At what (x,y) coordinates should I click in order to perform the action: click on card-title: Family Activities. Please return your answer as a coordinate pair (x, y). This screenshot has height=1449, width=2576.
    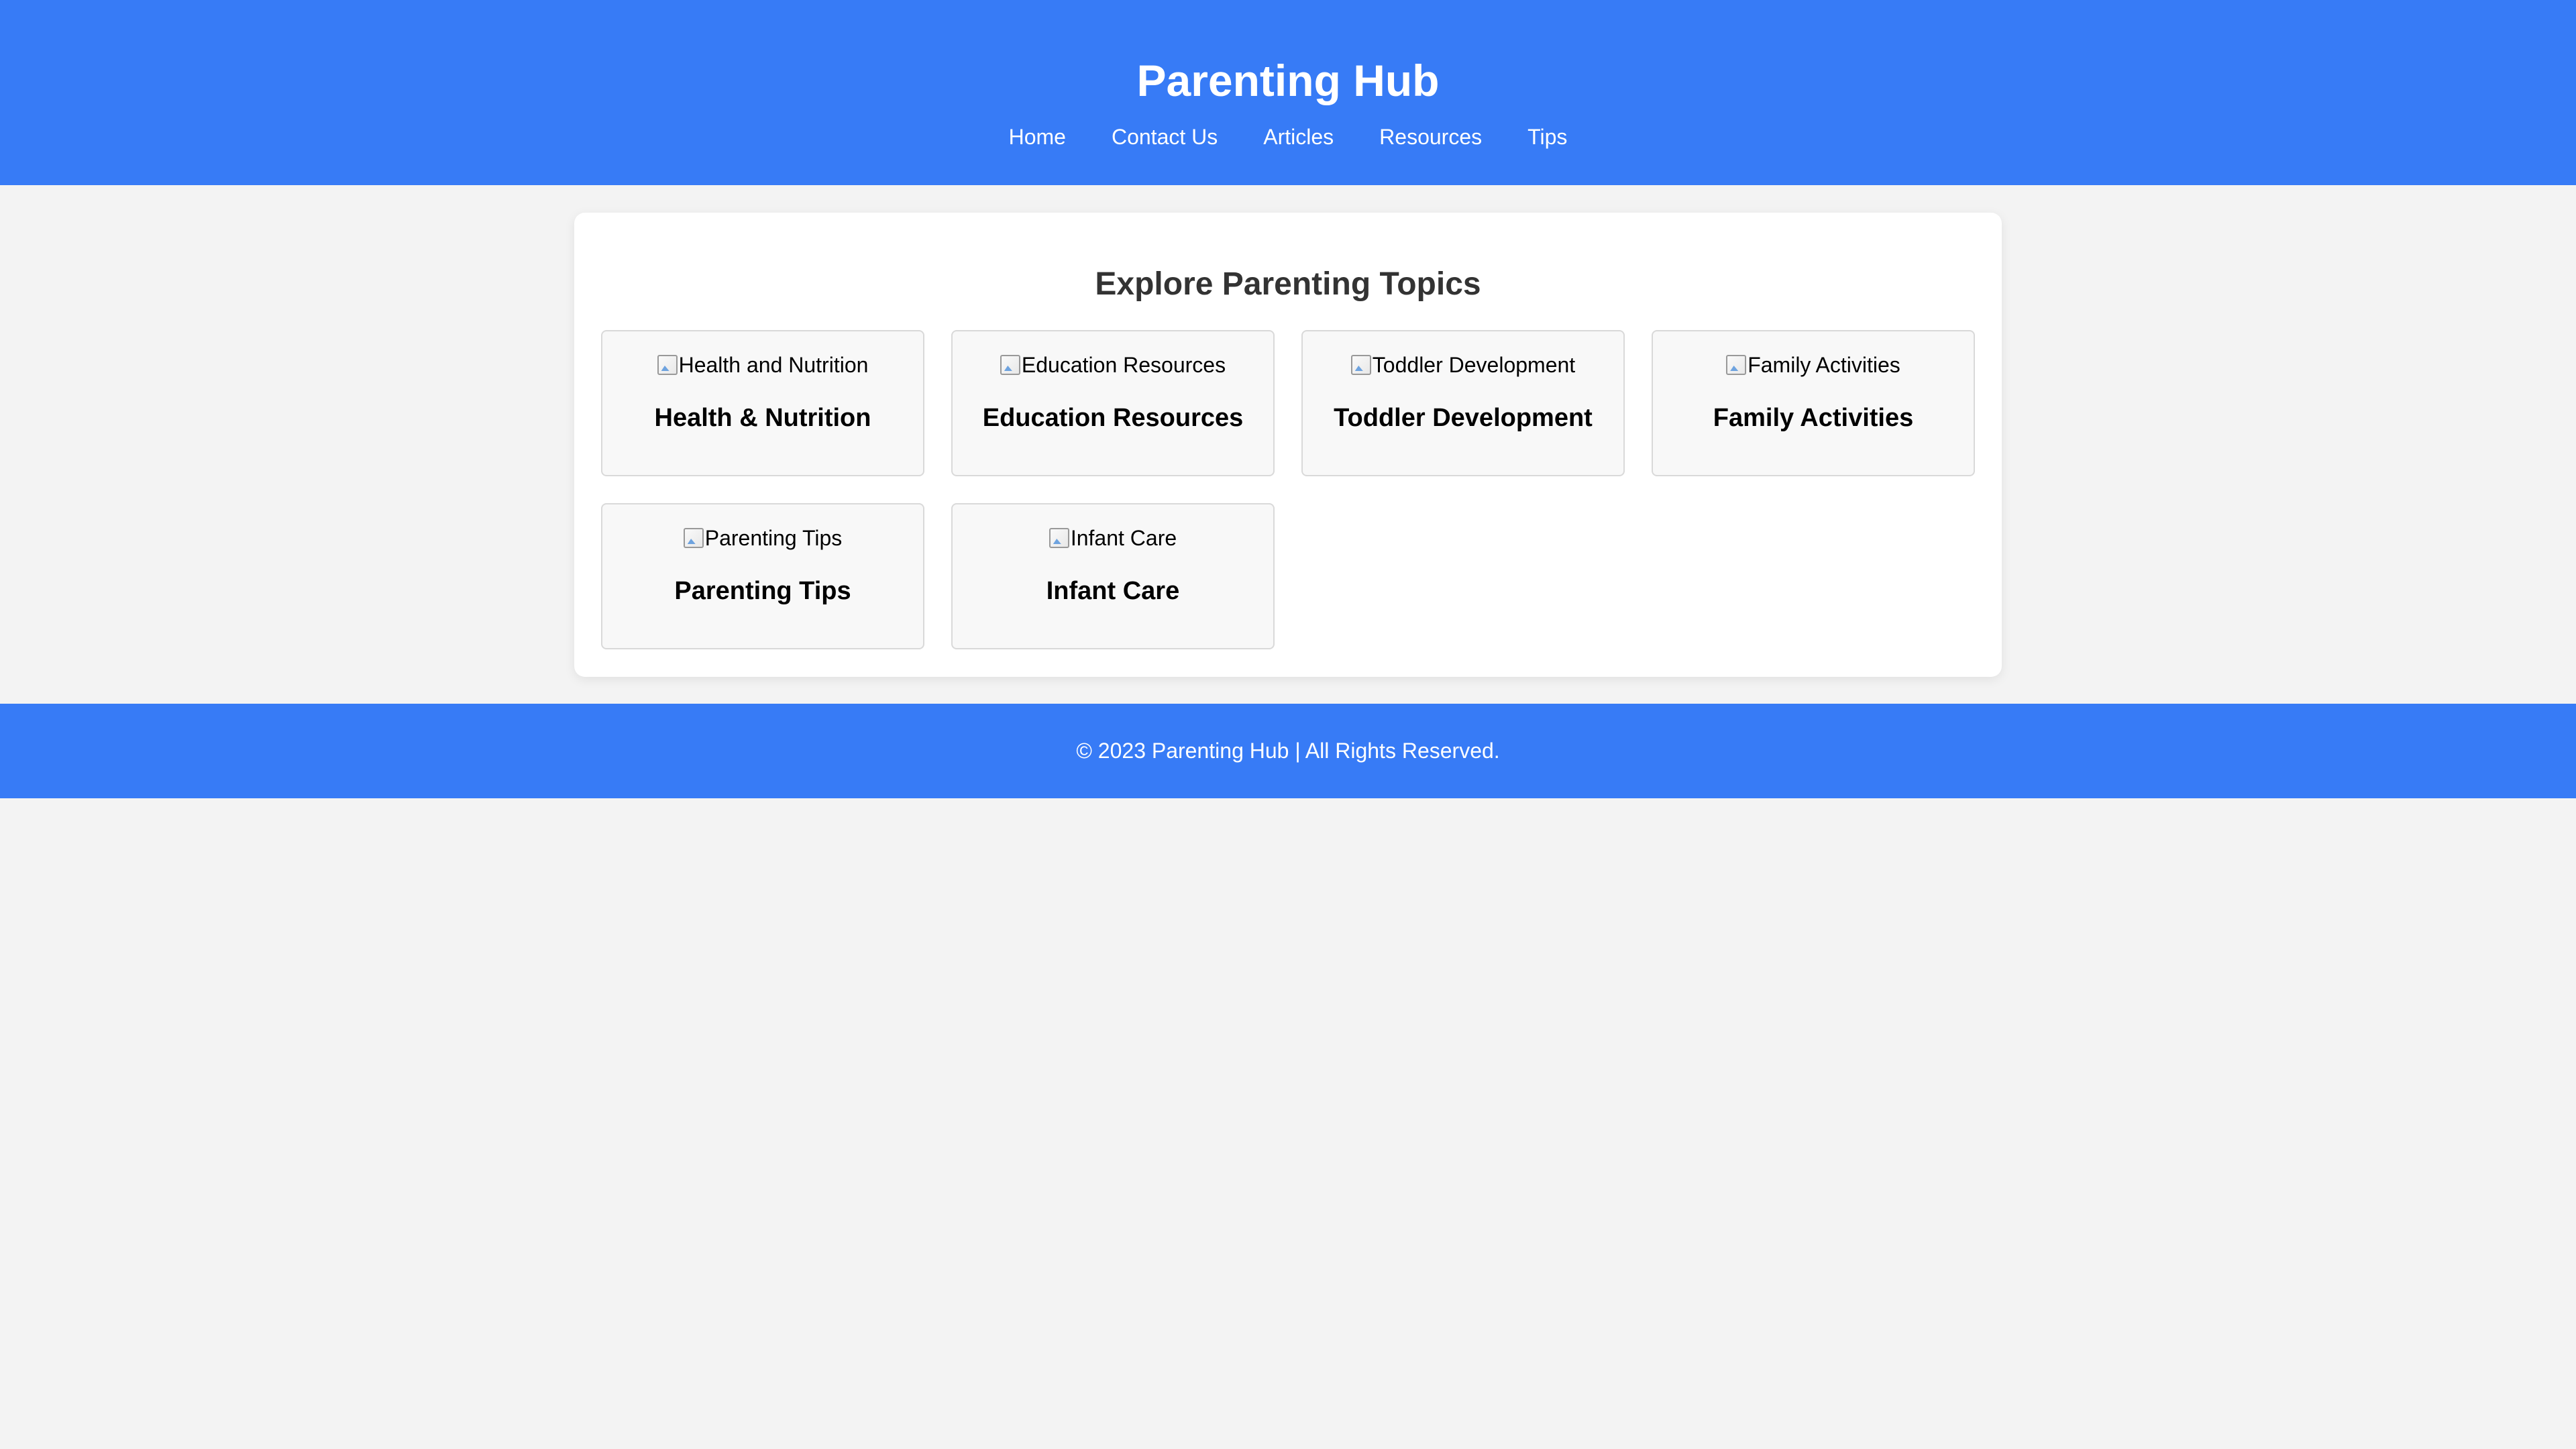
    Looking at the image, I should click on (1813, 417).